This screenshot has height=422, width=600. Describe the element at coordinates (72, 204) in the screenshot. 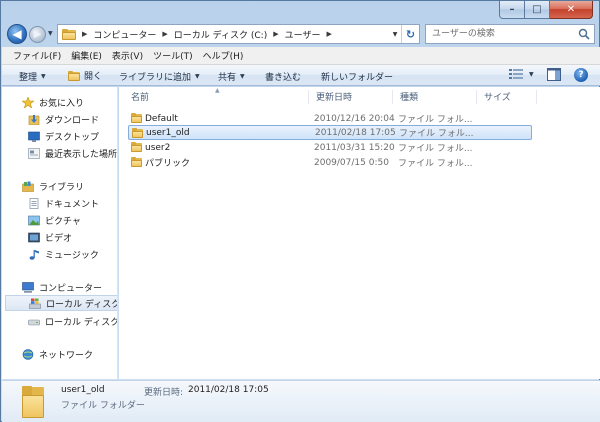

I see `sidebar-item-label: ドキュメント` at that location.